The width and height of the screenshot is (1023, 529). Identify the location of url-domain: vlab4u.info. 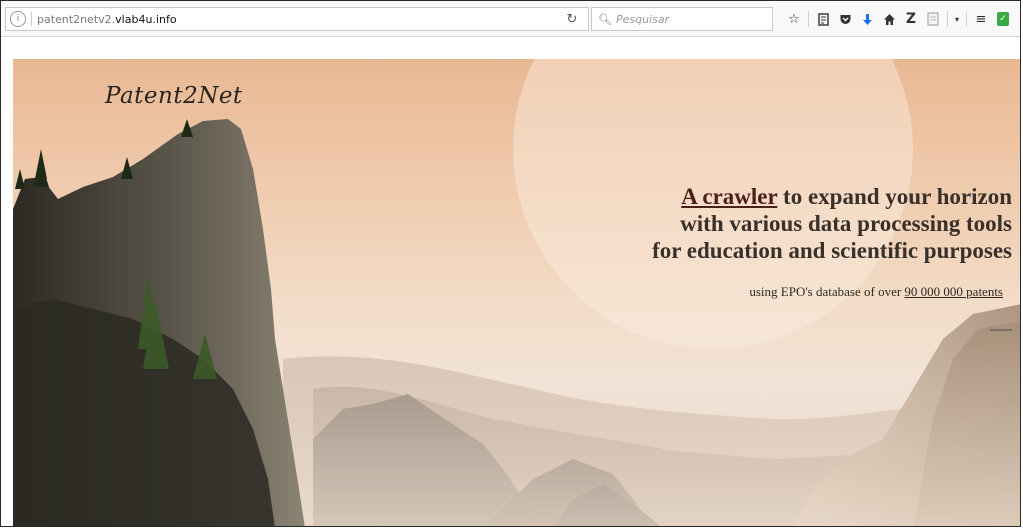
(146, 19).